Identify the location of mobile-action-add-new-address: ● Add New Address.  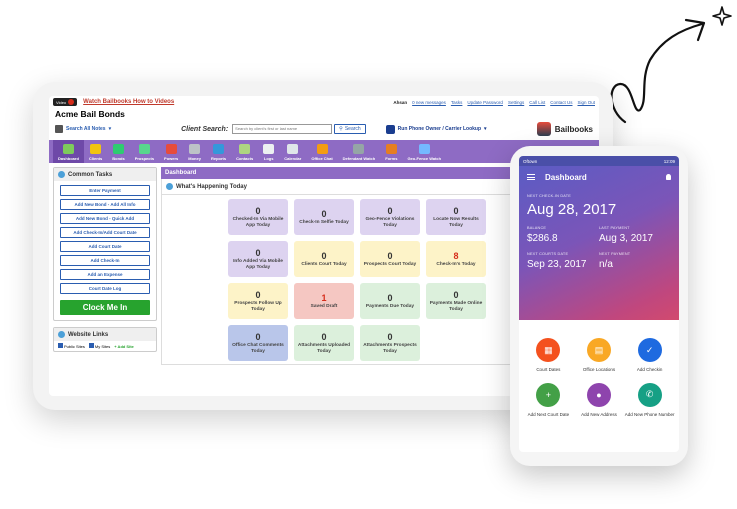
(599, 400).